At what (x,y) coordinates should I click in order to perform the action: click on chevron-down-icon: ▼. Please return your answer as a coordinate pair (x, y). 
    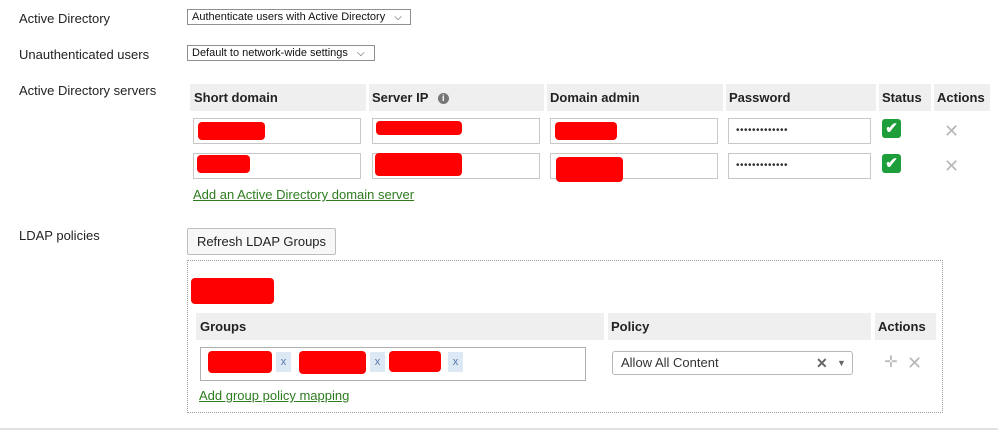
    Looking at the image, I should click on (841, 363).